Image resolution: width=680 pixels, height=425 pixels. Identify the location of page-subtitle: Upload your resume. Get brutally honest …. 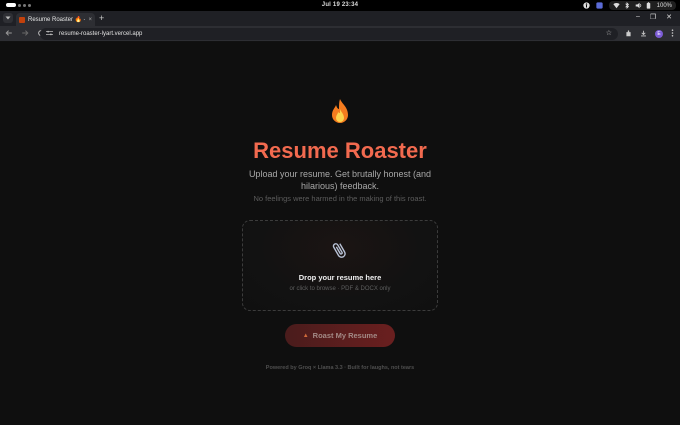
(340, 180).